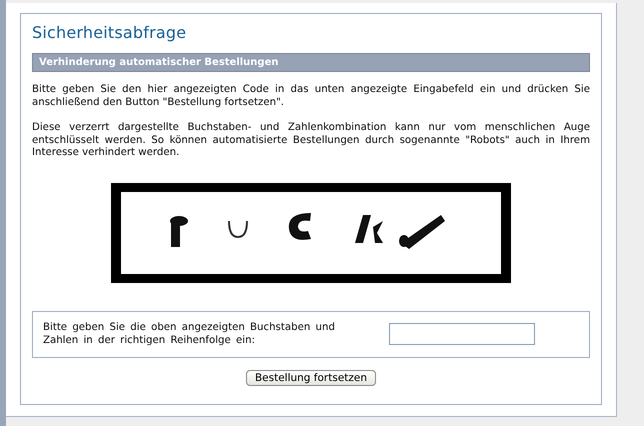  What do you see at coordinates (311, 141) in the screenshot?
I see `paragraph: Diese verzerrt dargestellte Buchstaben- und Zahlenkombination kann nur vom menschlichen Auge entschlüsselt werden. So können automatisierte Bestellungen durch sogenannte "Robots" auch in Ihrem Interesse verhindert werden.` at bounding box center [311, 141].